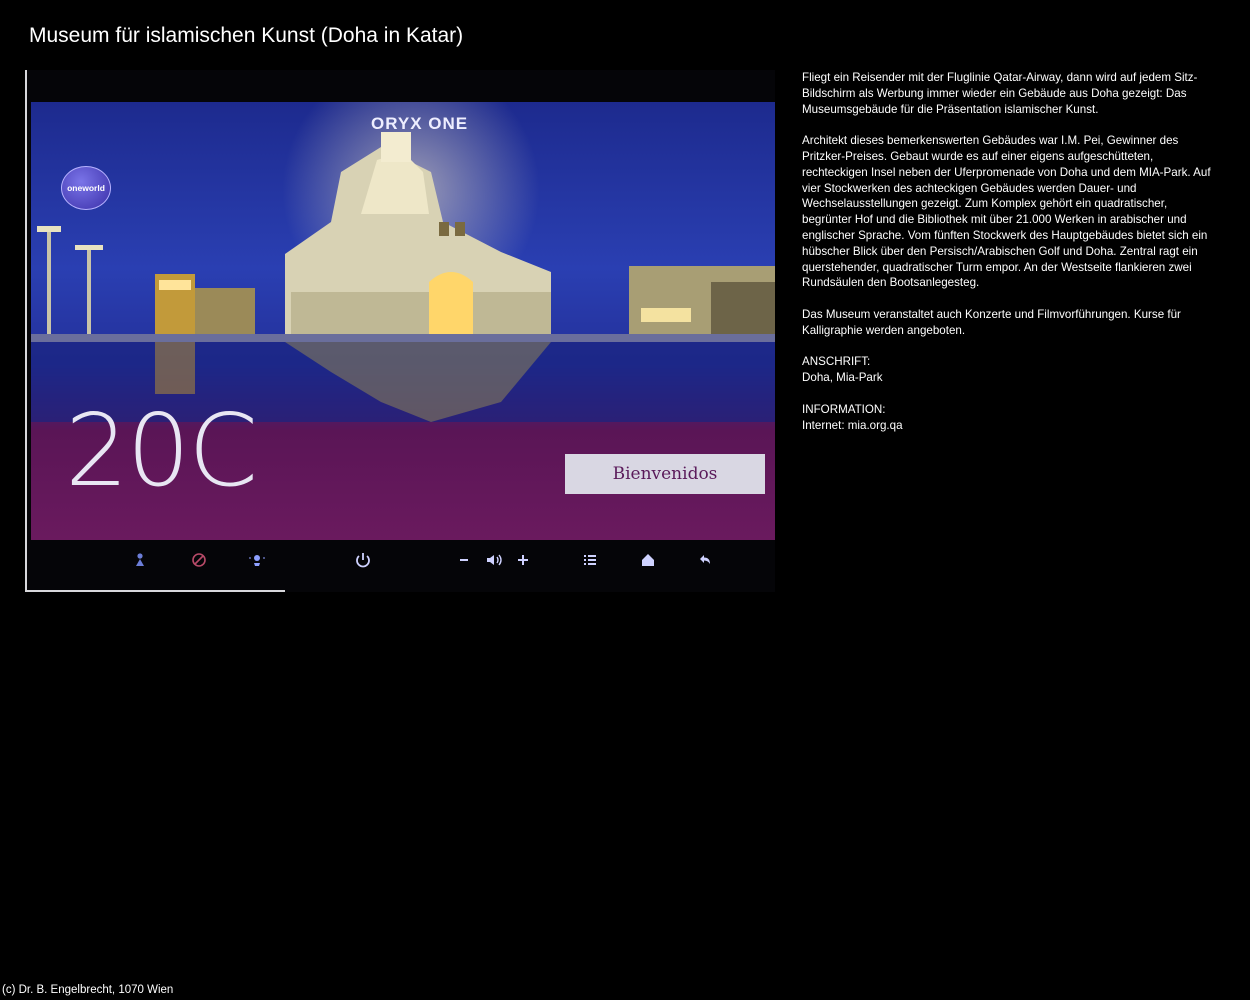  Describe the element at coordinates (1008, 418) in the screenshot. I see `info-block: INFORMATION: Internet: mia.org.qa` at that location.